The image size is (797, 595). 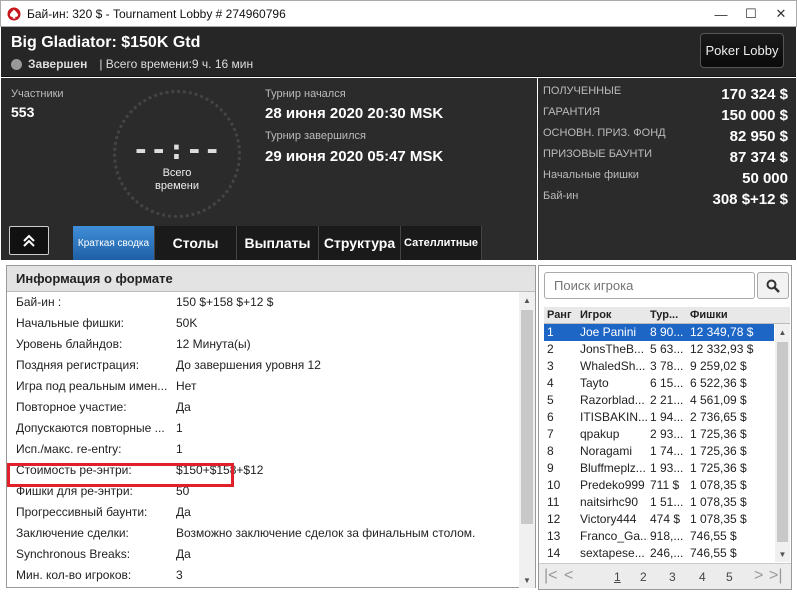 What do you see at coordinates (718, 366) in the screenshot?
I see `player-chips: 9 259,02 $` at bounding box center [718, 366].